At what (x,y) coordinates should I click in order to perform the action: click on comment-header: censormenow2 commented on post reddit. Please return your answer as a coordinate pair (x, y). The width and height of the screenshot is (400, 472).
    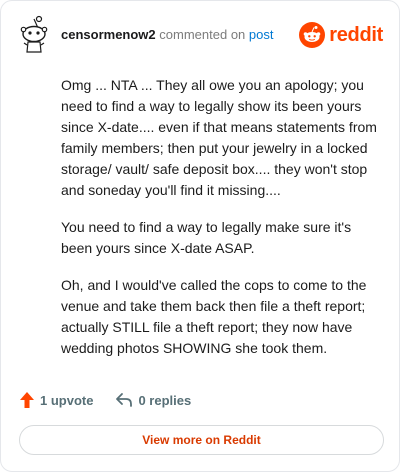
    Looking at the image, I should click on (200, 35).